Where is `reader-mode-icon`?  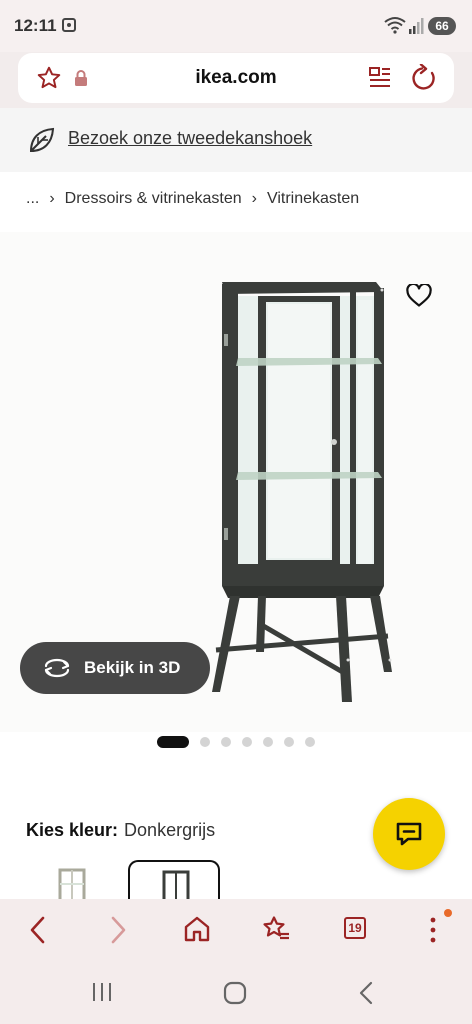 reader-mode-icon is located at coordinates (380, 78).